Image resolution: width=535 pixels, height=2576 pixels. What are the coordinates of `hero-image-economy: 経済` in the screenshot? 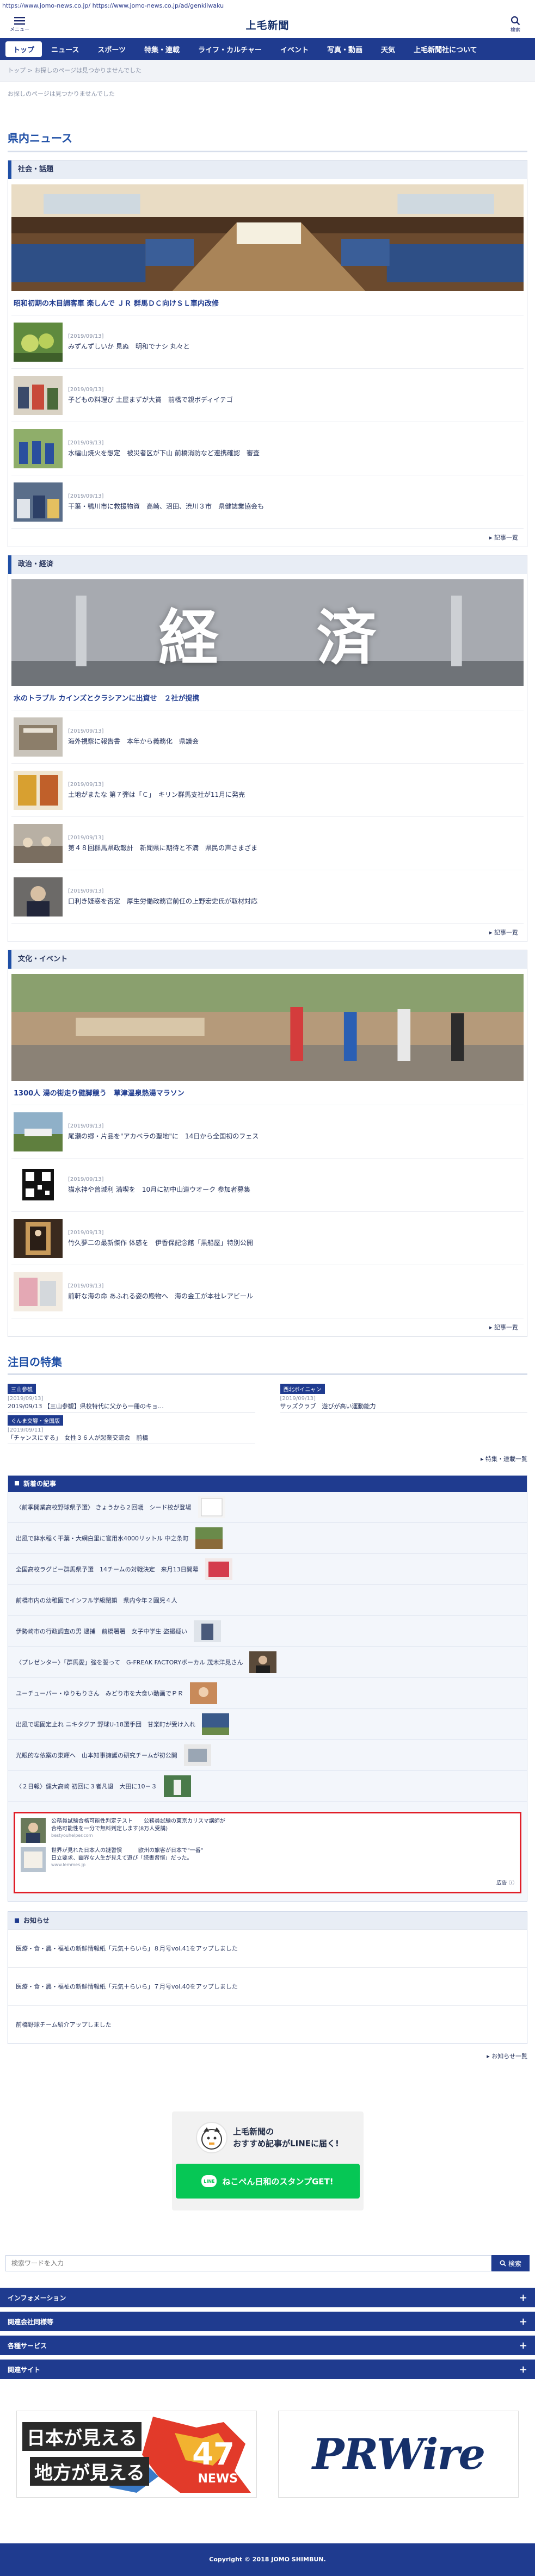 It's located at (267, 633).